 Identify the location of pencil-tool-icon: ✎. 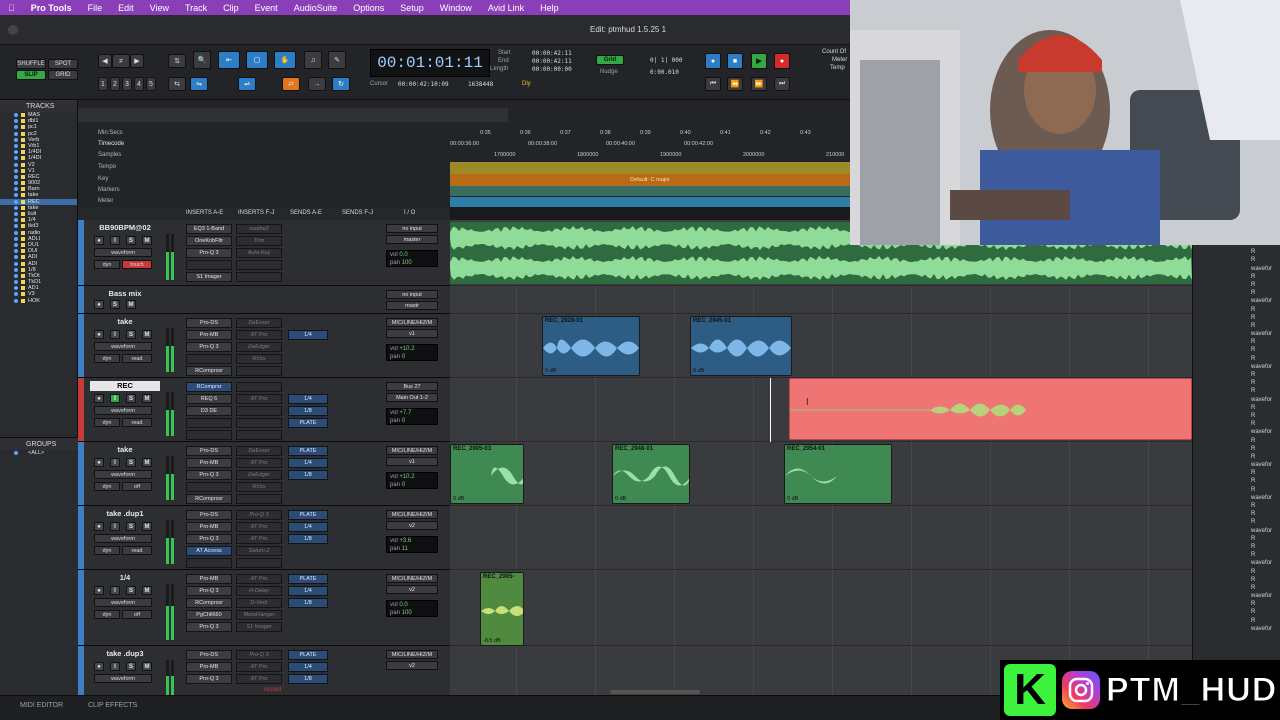
(337, 60).